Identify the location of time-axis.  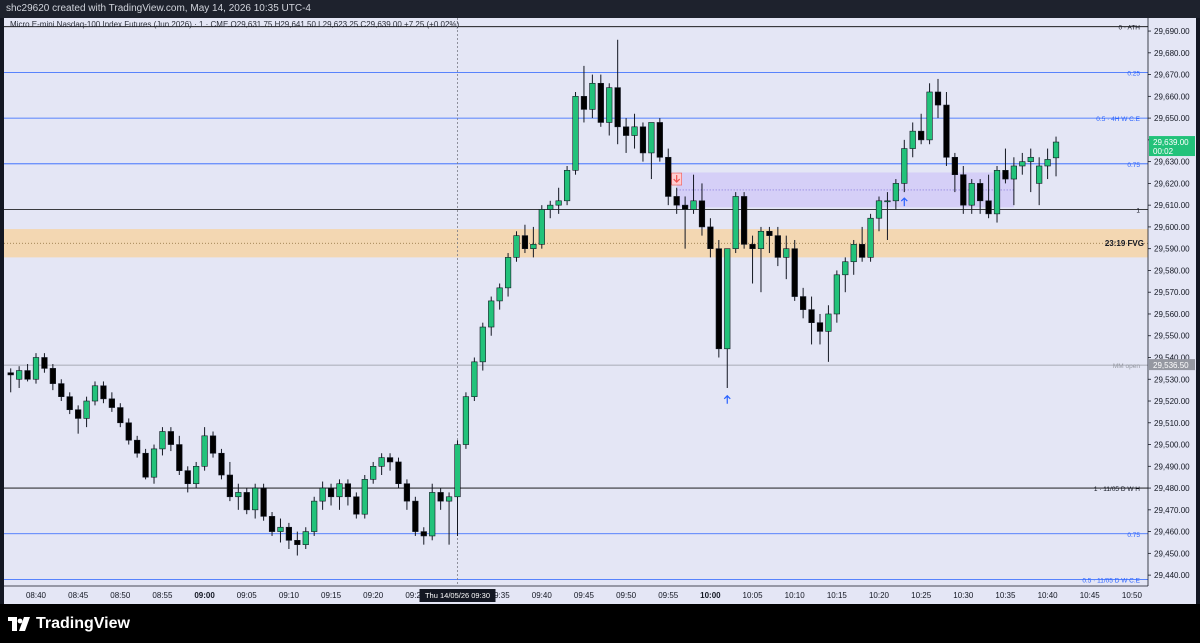
(600, 595).